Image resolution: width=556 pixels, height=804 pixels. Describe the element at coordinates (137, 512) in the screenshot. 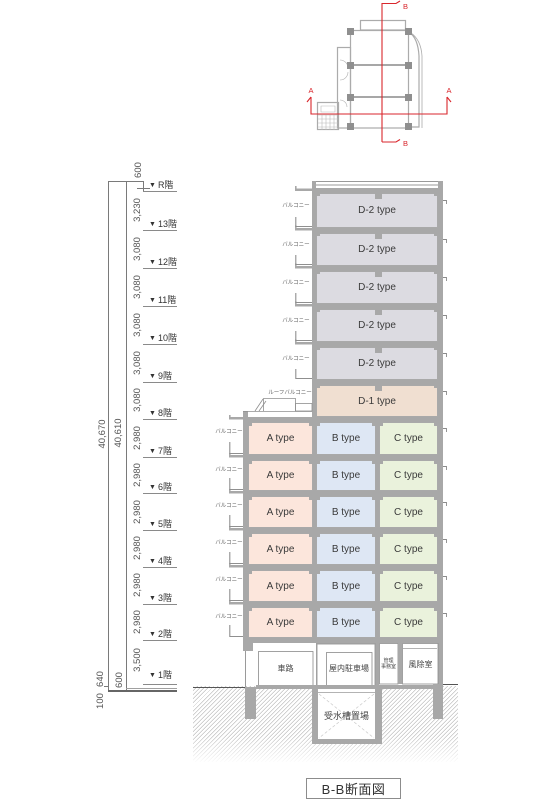

I see `floor-height-6-5: 2,980` at that location.